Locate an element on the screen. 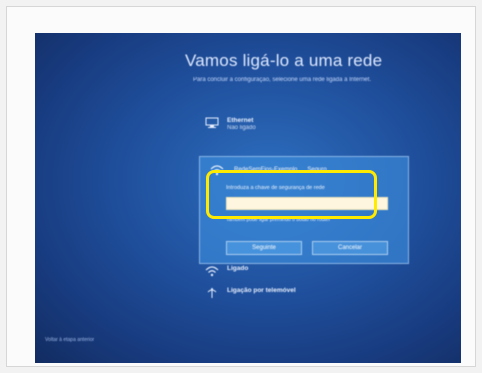 This screenshot has width=482, height=373. cancel-button: Cancelar is located at coordinates (350, 248).